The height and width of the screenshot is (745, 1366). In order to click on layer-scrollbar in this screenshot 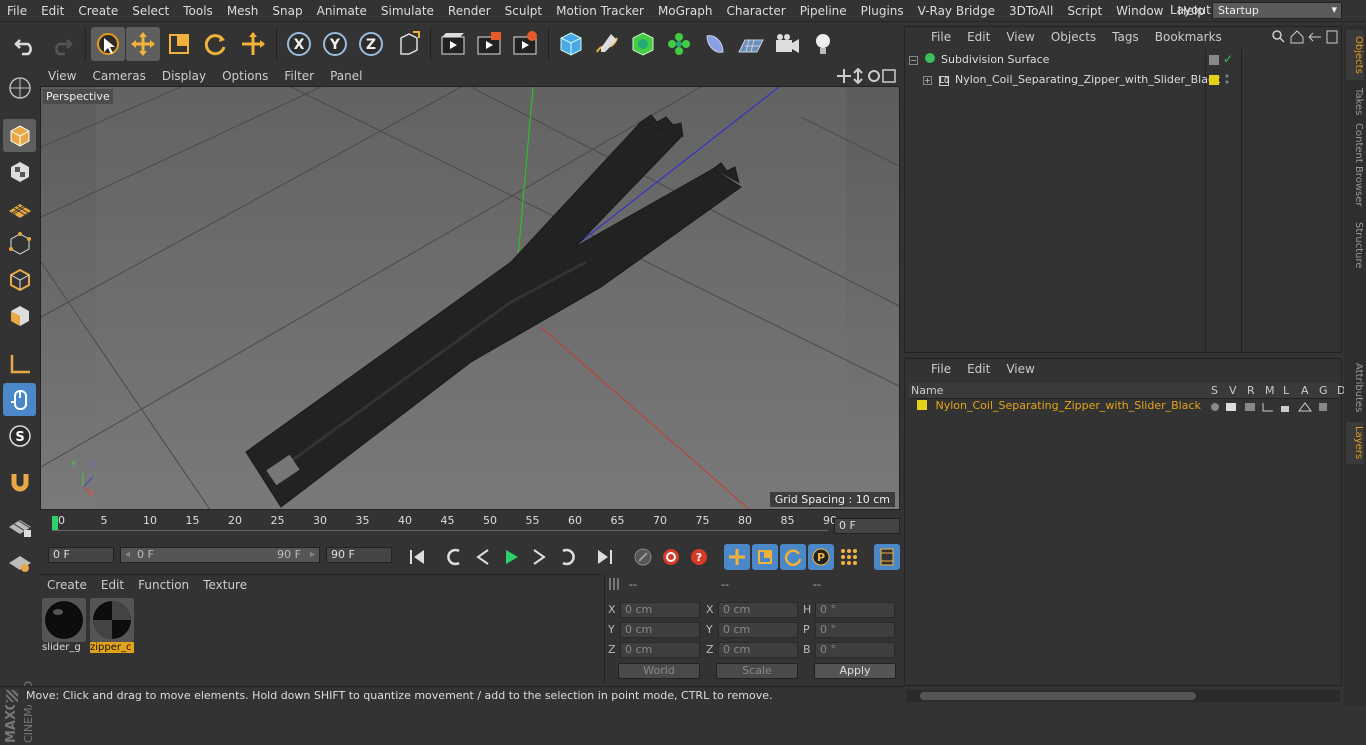, I will do `click(1123, 696)`.